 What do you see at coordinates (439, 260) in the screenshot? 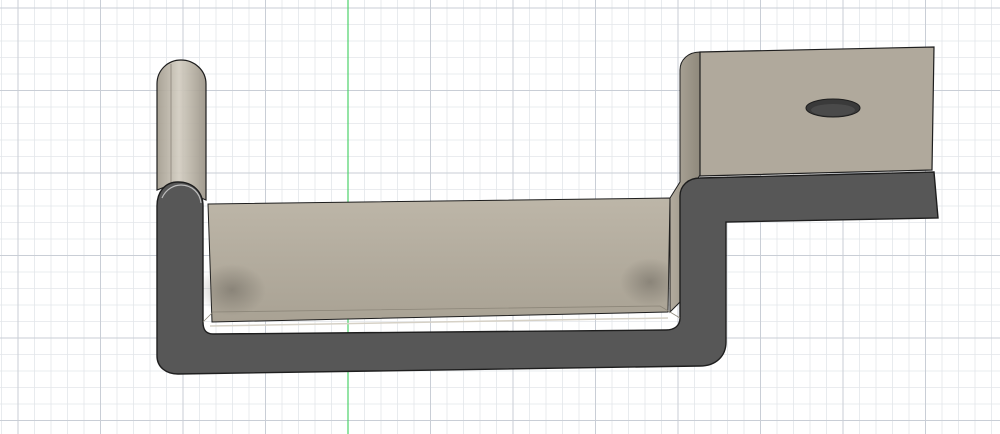
I see `channel-back-face` at bounding box center [439, 260].